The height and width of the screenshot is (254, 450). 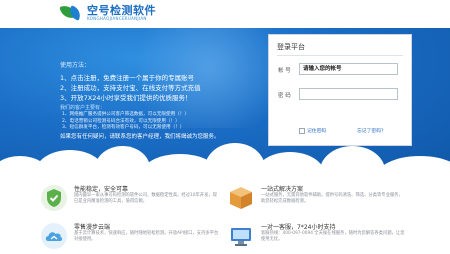 I want to click on password-label: 密 码, so click(x=284, y=96).